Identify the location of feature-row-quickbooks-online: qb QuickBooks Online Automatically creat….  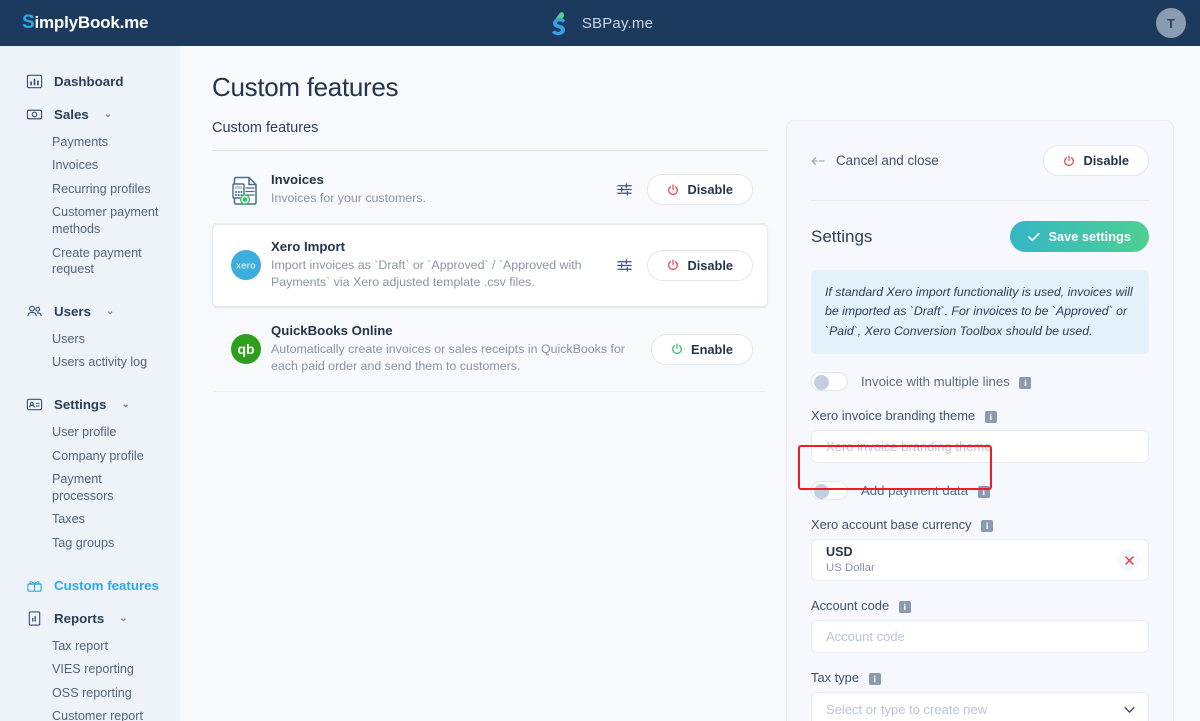
(490, 349).